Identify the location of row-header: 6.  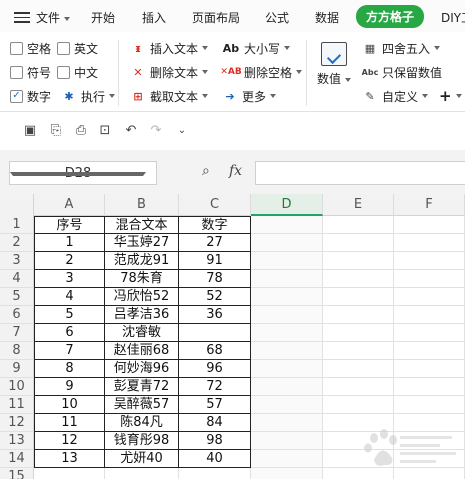
(17, 315).